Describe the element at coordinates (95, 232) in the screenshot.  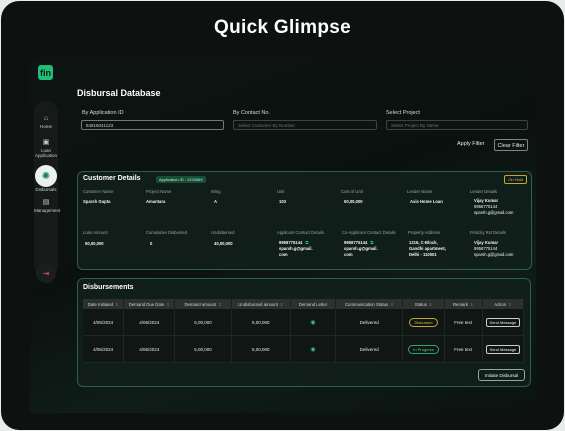
I see `loan-amount-label: Loan Amount` at that location.